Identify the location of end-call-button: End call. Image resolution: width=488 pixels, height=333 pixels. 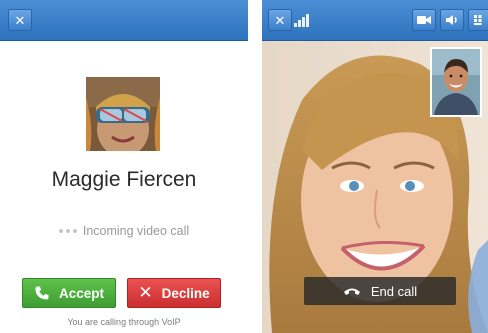
(380, 291).